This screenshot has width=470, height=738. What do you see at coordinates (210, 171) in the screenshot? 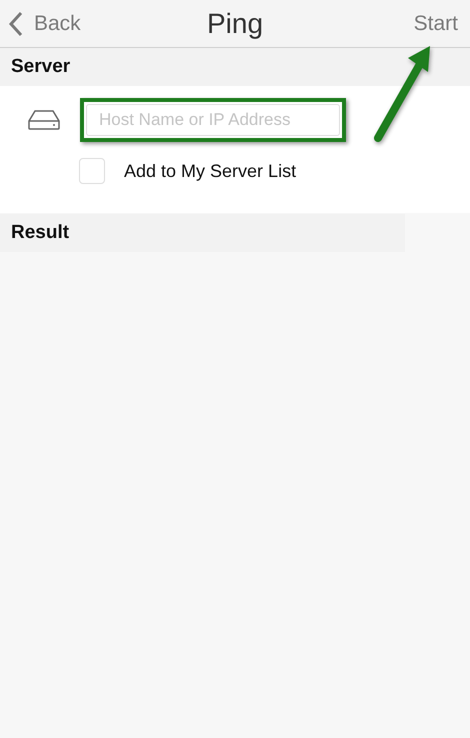
I see `checkbox-label: Add to My Server List` at bounding box center [210, 171].